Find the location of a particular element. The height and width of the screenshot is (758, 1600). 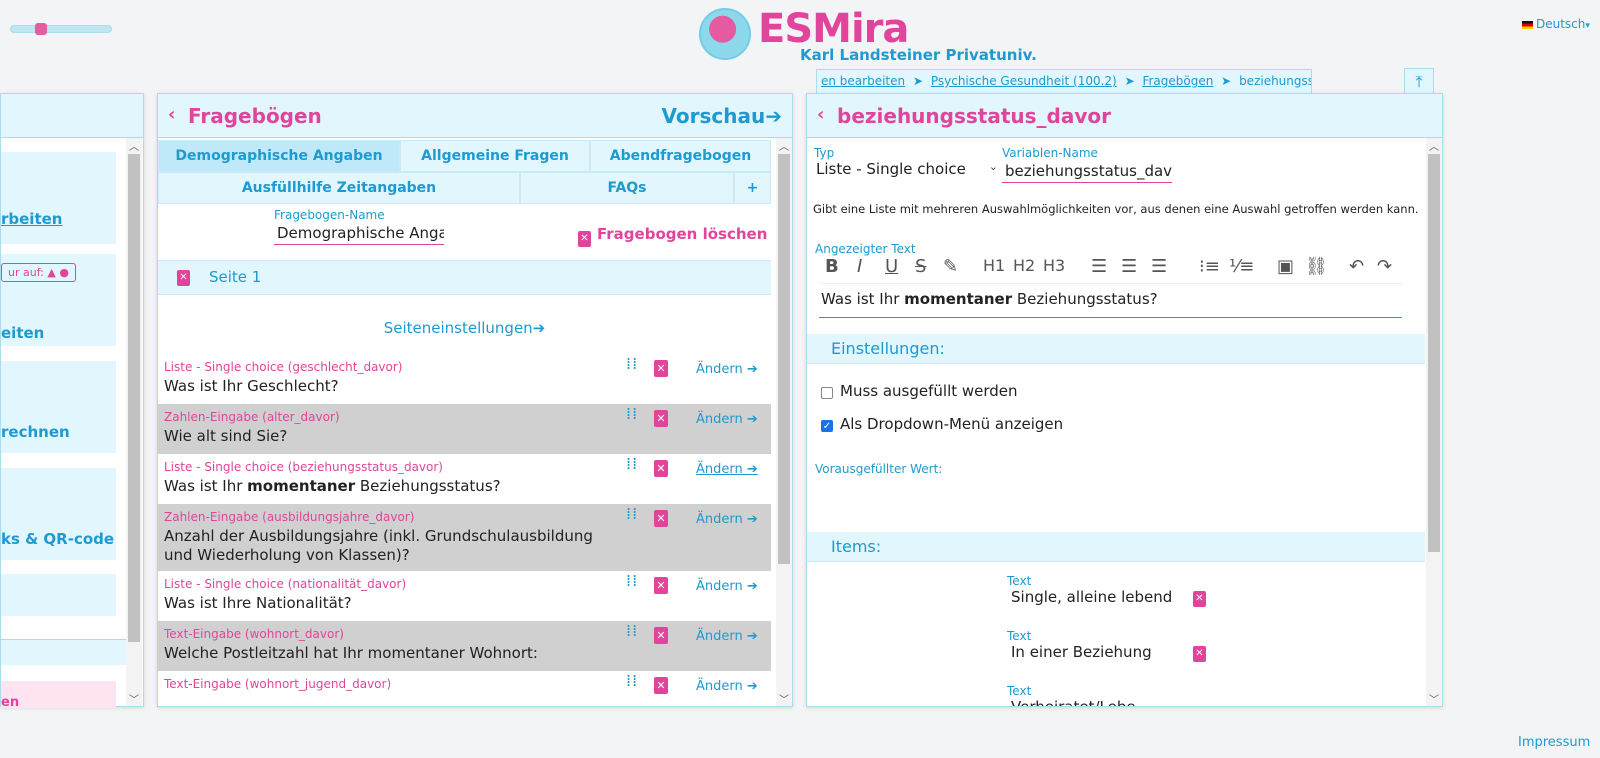

add-tab-button: + is located at coordinates (752, 188).